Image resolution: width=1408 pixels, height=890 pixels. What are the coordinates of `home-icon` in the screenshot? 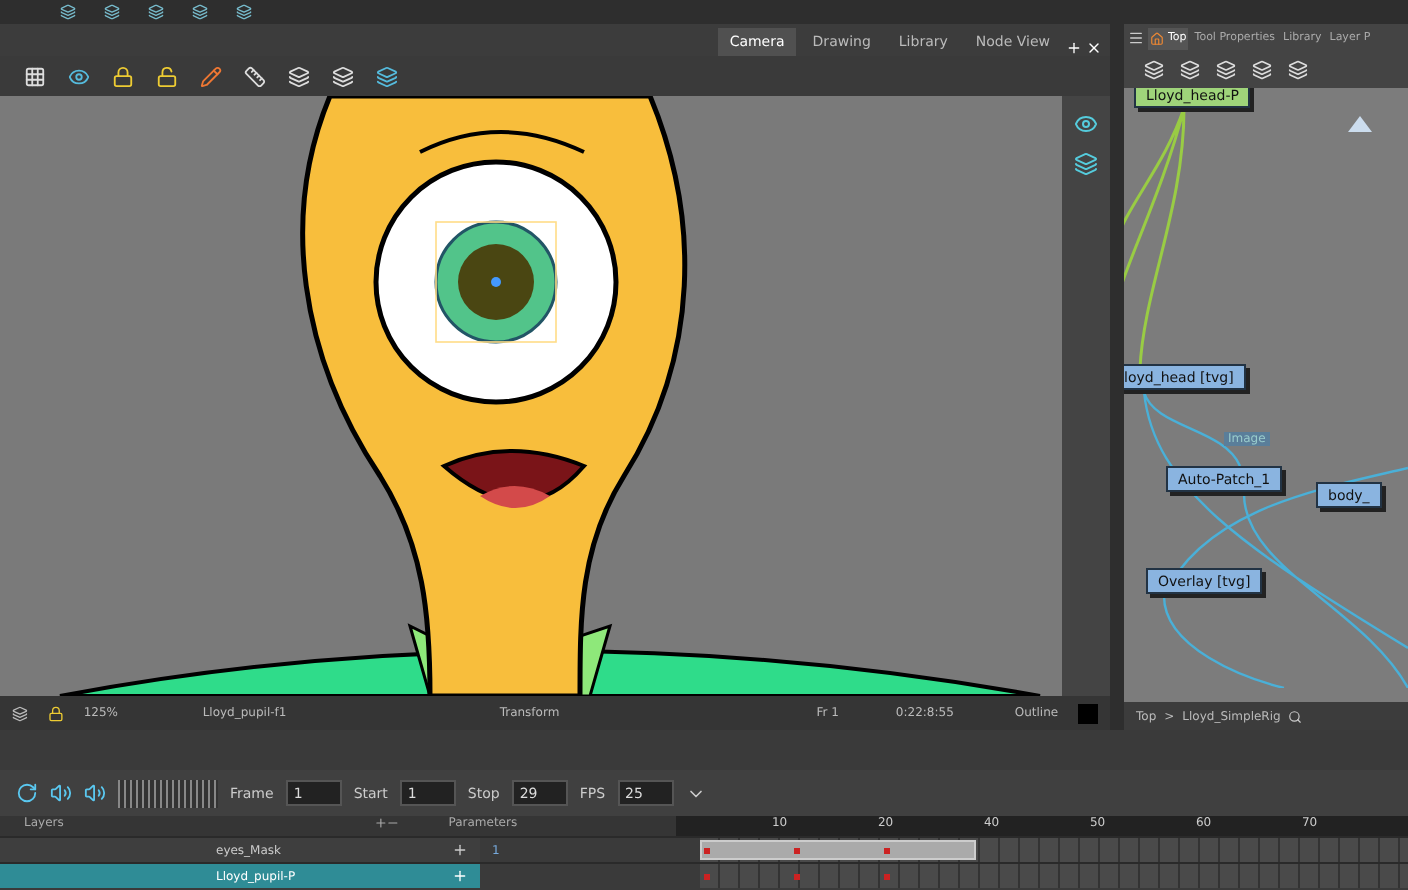 It's located at (1157, 38).